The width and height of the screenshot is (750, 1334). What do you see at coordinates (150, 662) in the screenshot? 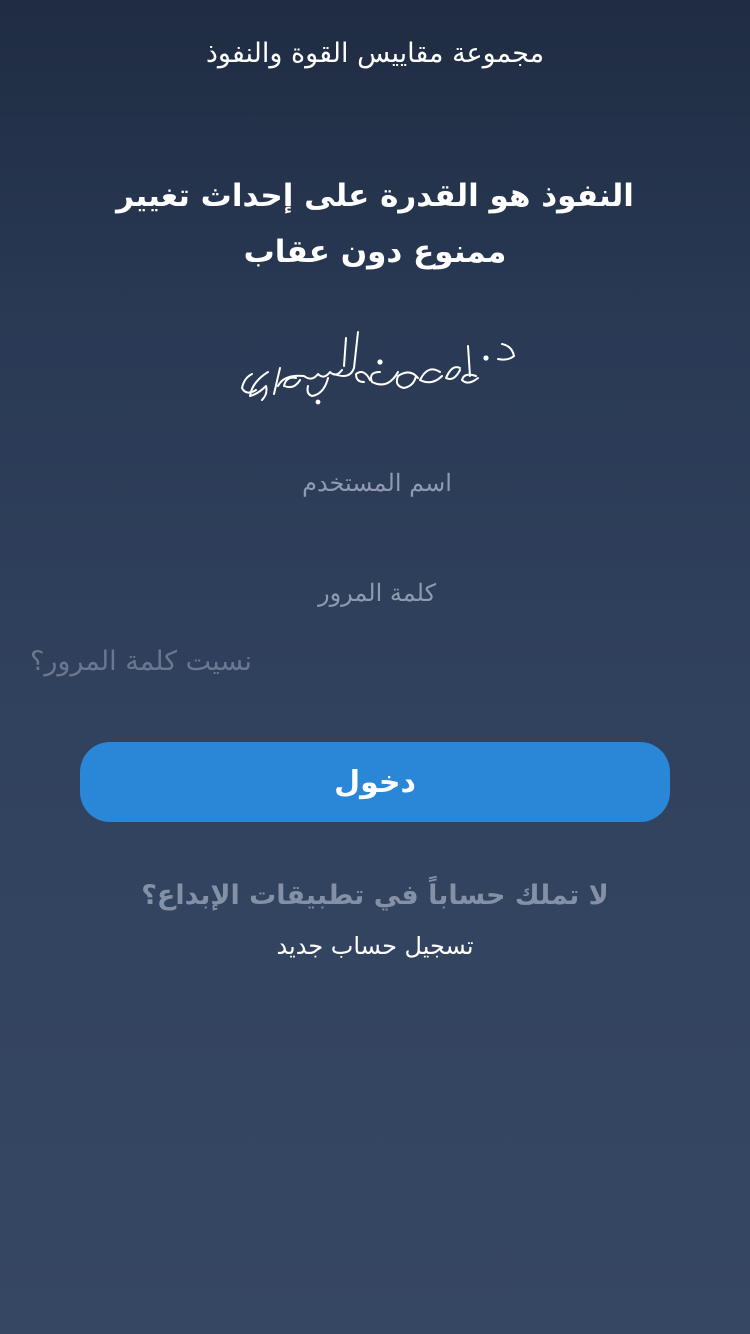
I see `forgot-password-link: نسيت كلمة المرور؟` at bounding box center [150, 662].